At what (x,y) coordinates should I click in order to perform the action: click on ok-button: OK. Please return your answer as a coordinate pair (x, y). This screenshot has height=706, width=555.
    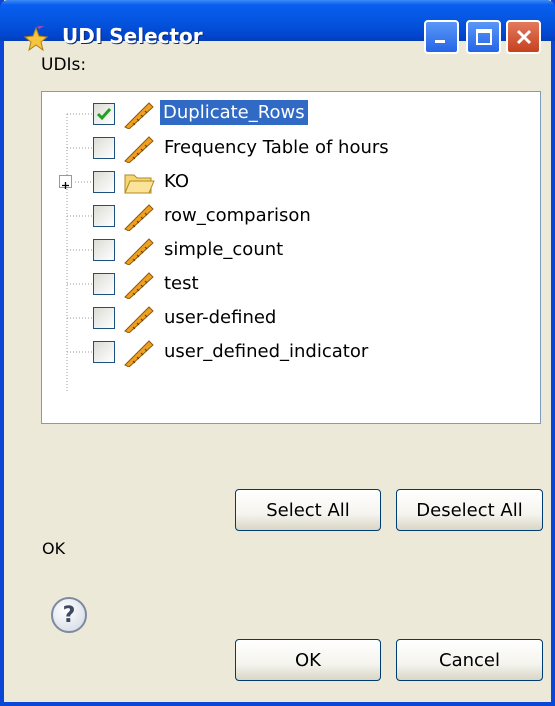
    Looking at the image, I should click on (308, 660).